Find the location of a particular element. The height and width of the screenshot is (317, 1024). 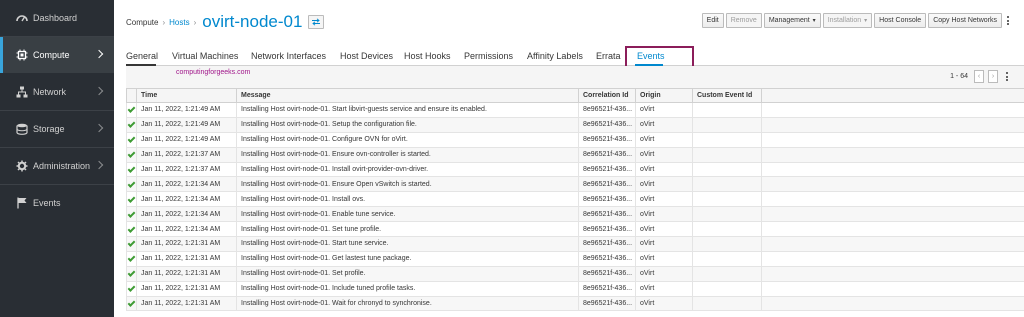

nav-item-administration: Administration is located at coordinates (57, 166).